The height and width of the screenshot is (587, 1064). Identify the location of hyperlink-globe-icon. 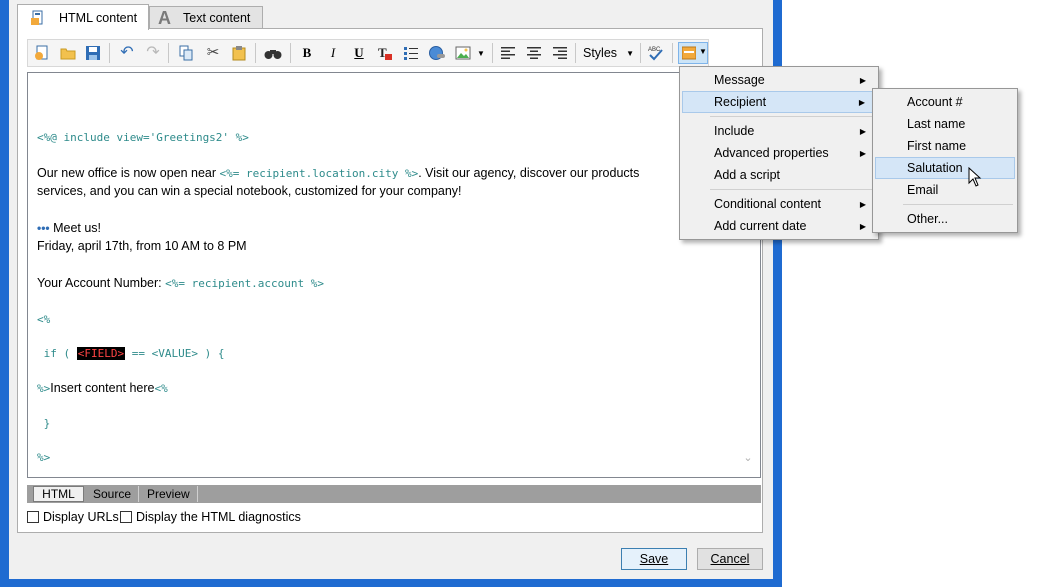
(437, 53).